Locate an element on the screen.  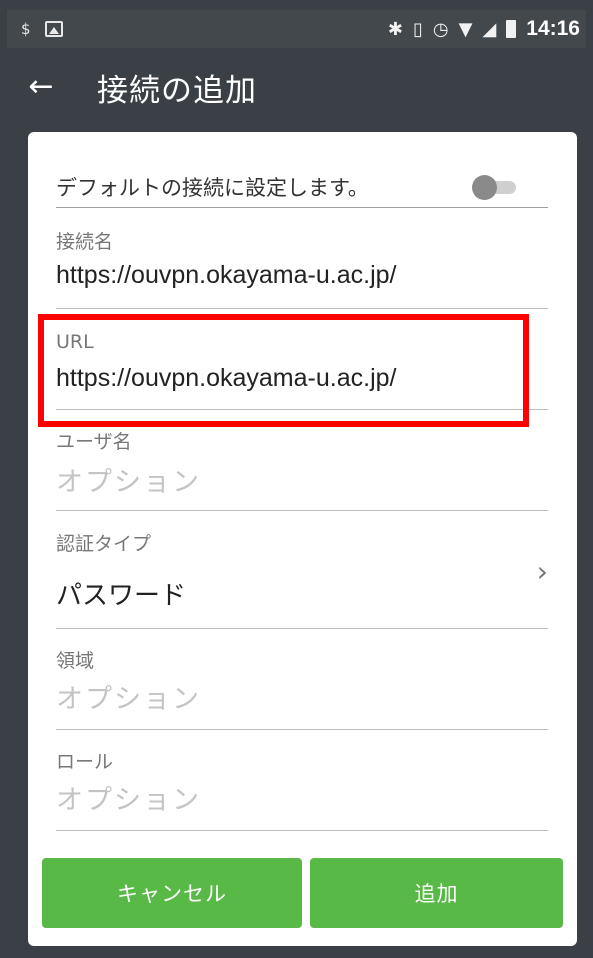
status-time: 14:16 is located at coordinates (553, 28).